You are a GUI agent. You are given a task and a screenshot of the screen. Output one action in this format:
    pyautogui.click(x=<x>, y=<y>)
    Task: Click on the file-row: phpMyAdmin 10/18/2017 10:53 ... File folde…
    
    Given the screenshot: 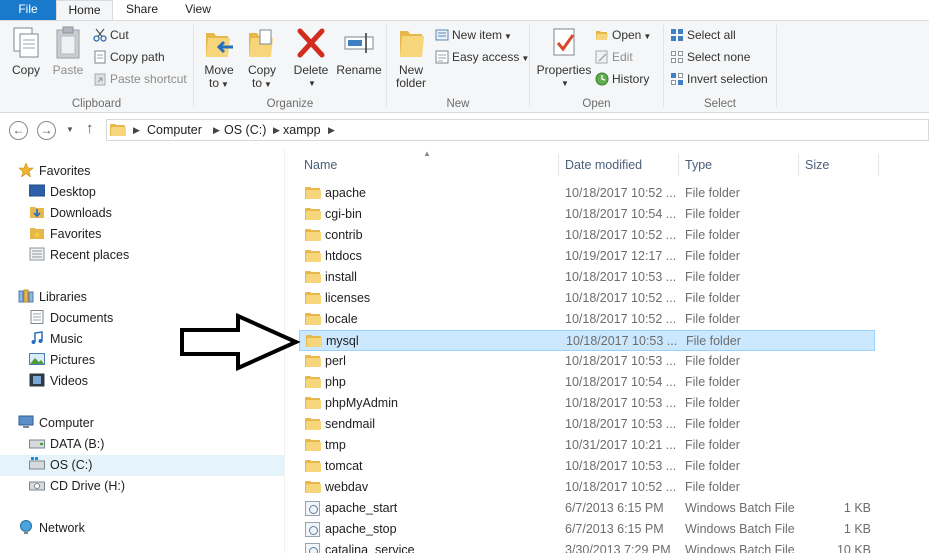 What is the action you would take?
    pyautogui.click(x=587, y=403)
    